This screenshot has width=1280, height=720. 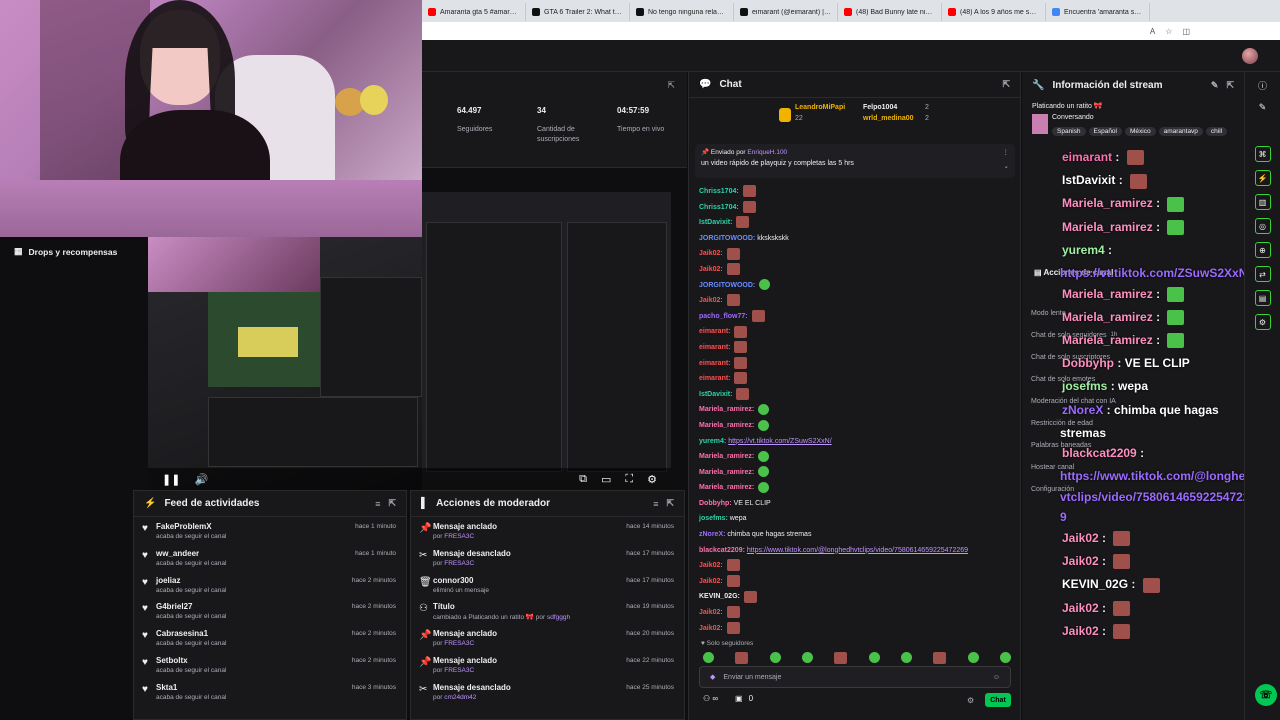 I want to click on avatar, so click(x=1250, y=56).